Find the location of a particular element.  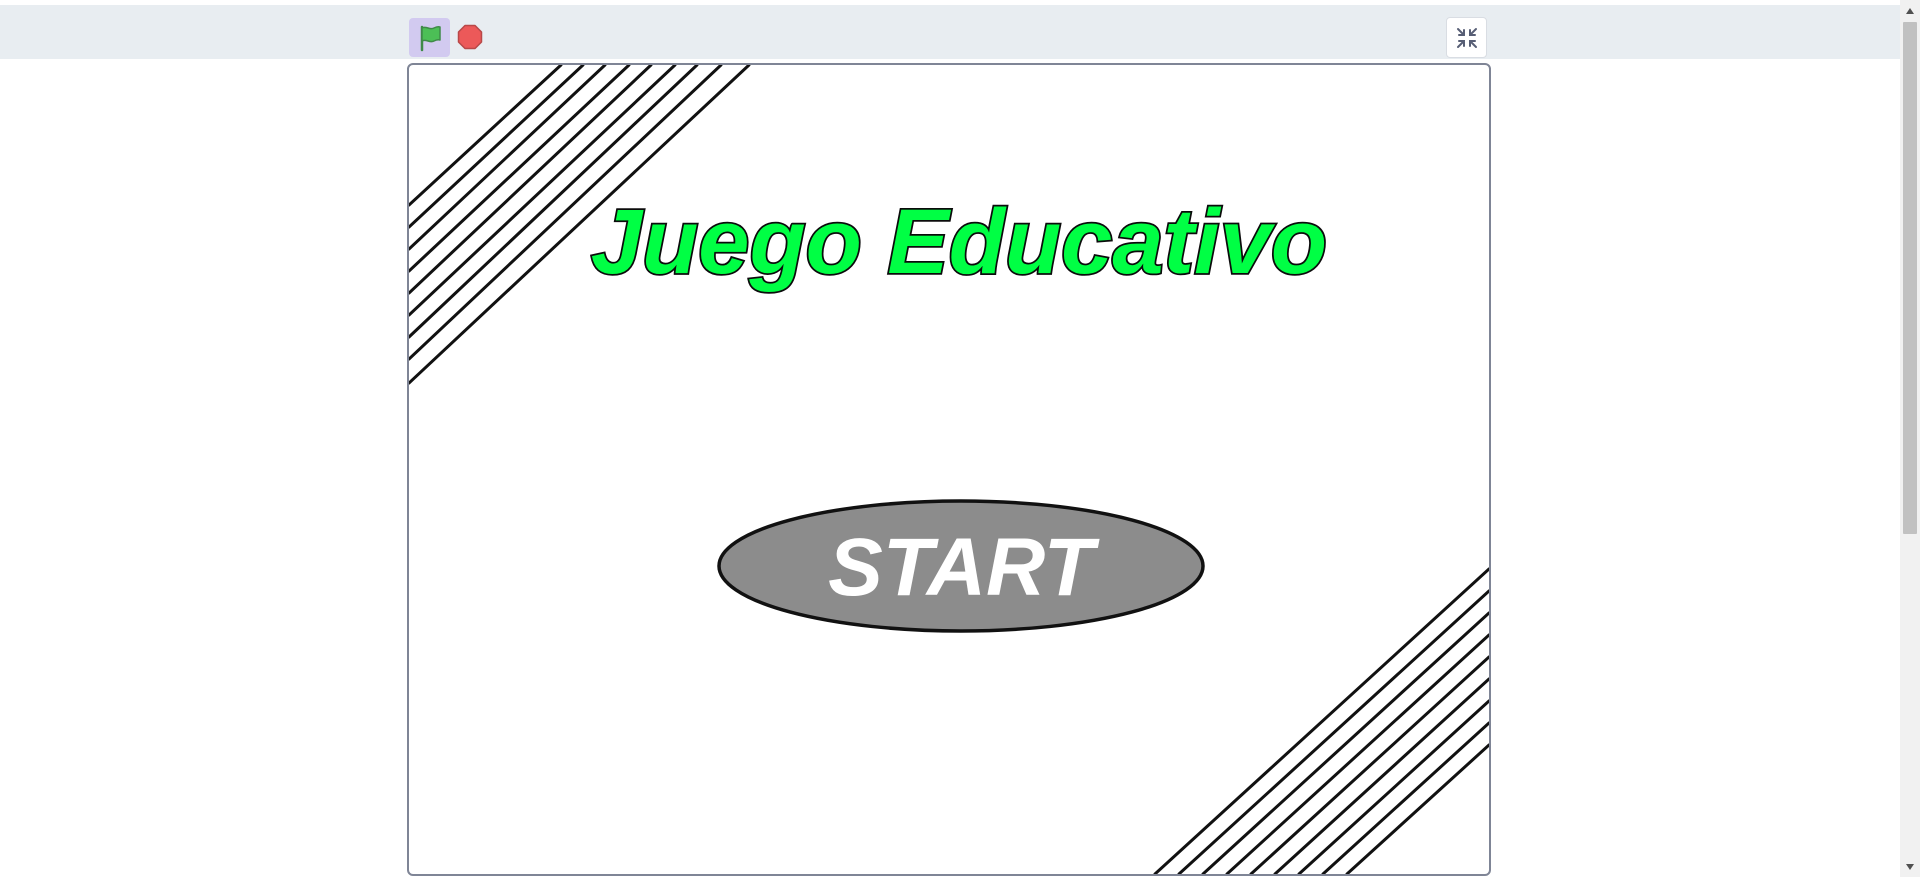

start-button: START is located at coordinates (961, 566).